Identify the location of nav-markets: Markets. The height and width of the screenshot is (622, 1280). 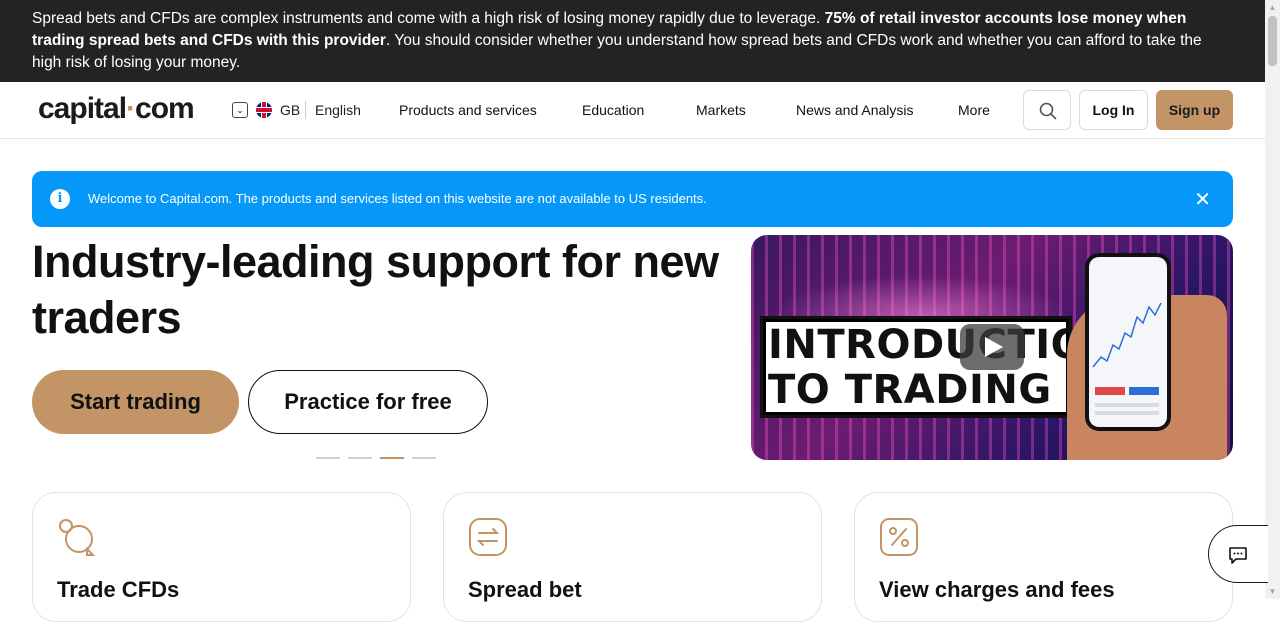
(721, 110).